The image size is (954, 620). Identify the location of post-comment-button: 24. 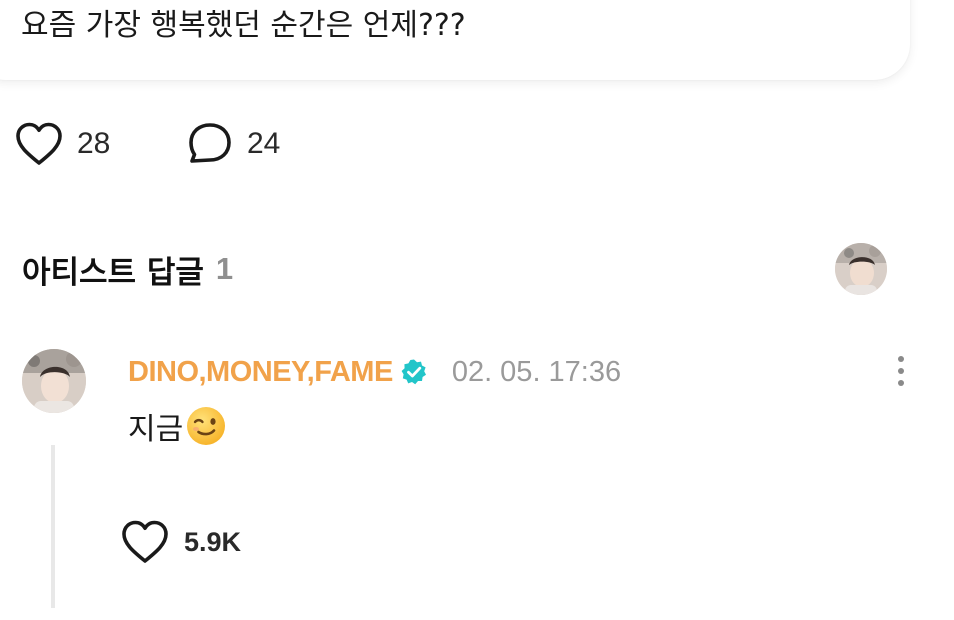
(233, 144).